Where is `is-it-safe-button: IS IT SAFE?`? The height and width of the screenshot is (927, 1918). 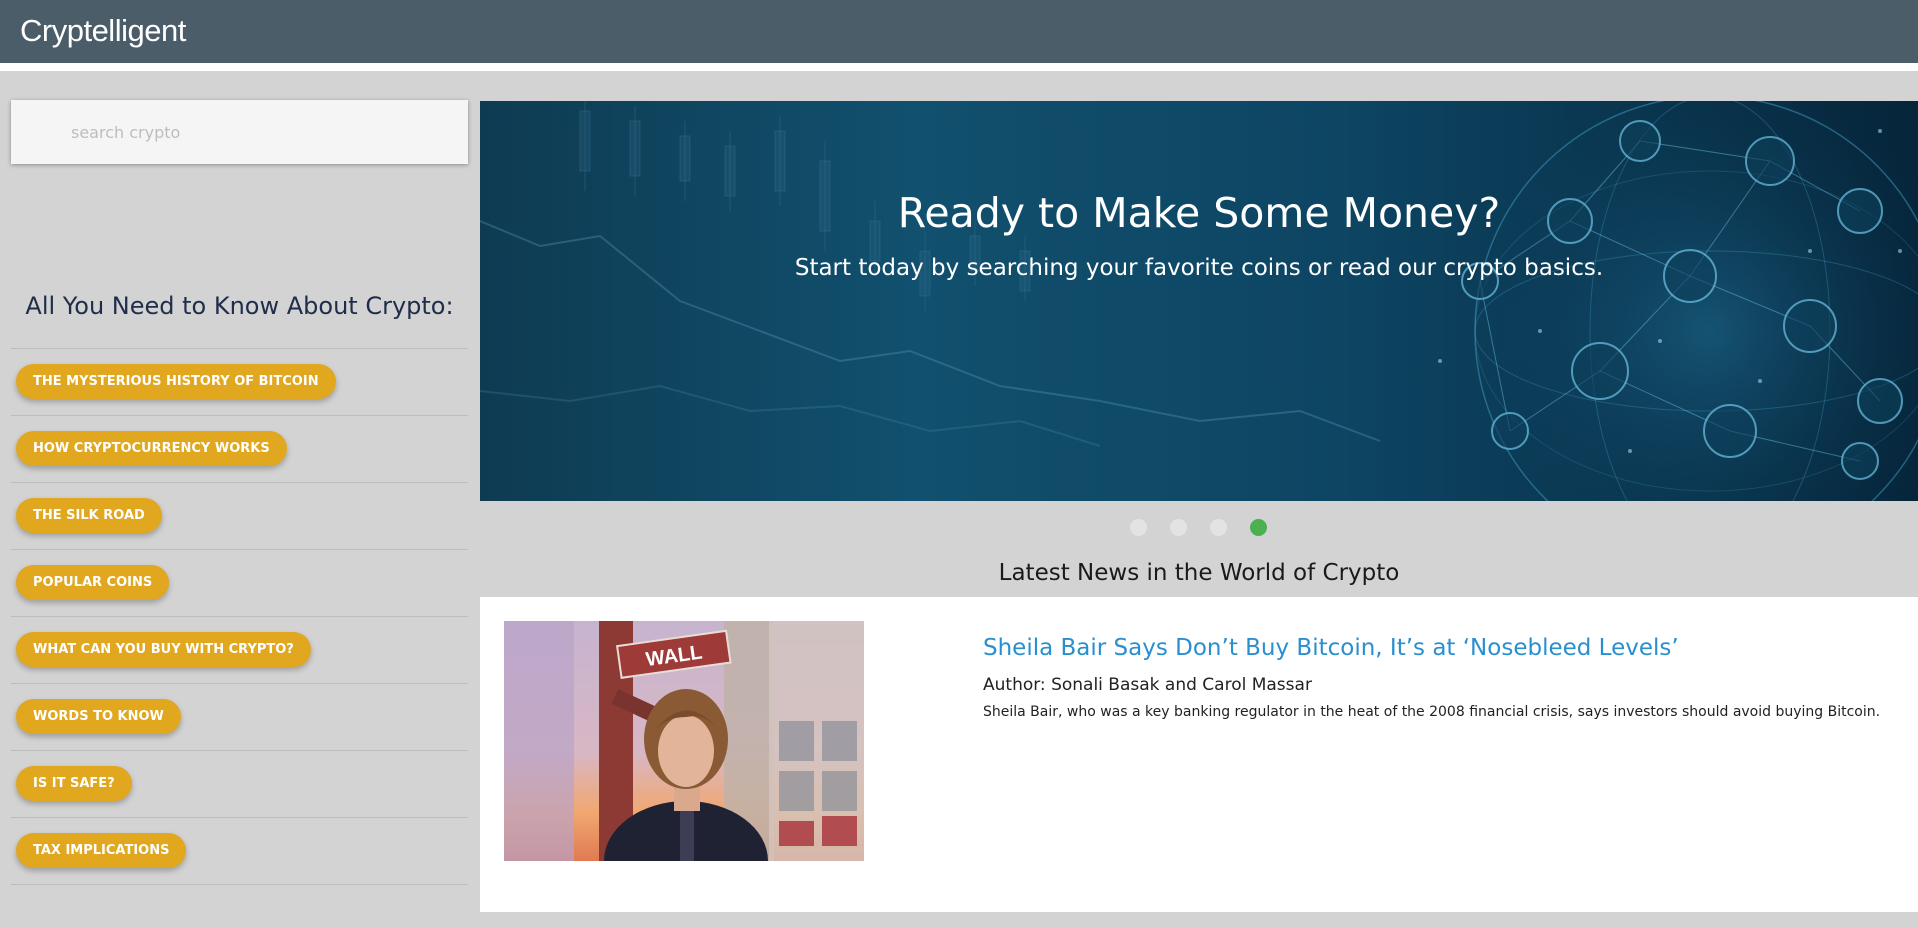 is-it-safe-button: IS IT SAFE? is located at coordinates (74, 783).